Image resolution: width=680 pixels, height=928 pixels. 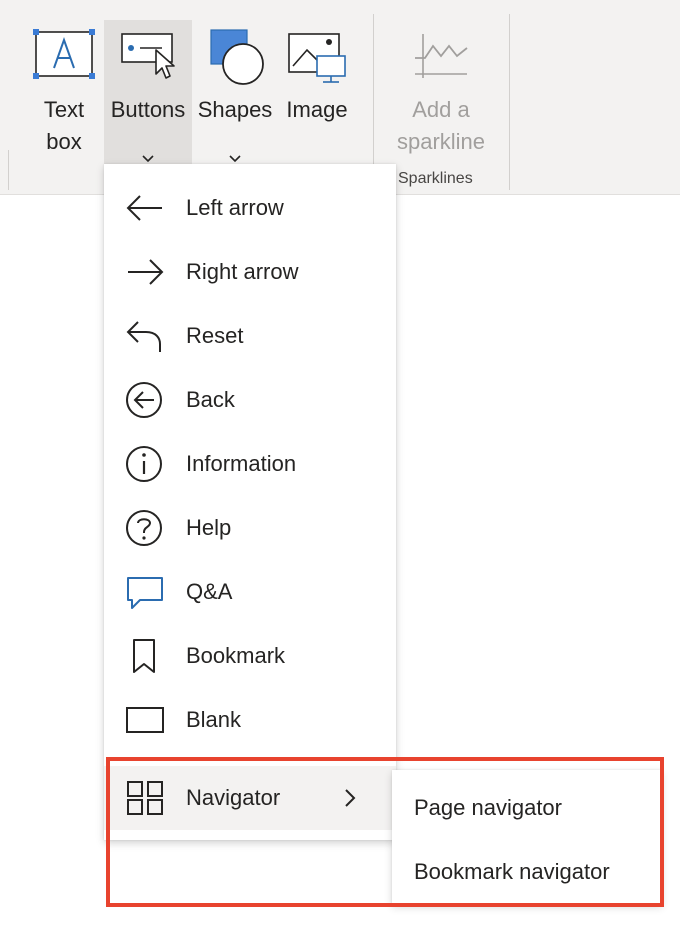 I want to click on menu-item-left-arrow: Left arrow, so click(x=250, y=208).